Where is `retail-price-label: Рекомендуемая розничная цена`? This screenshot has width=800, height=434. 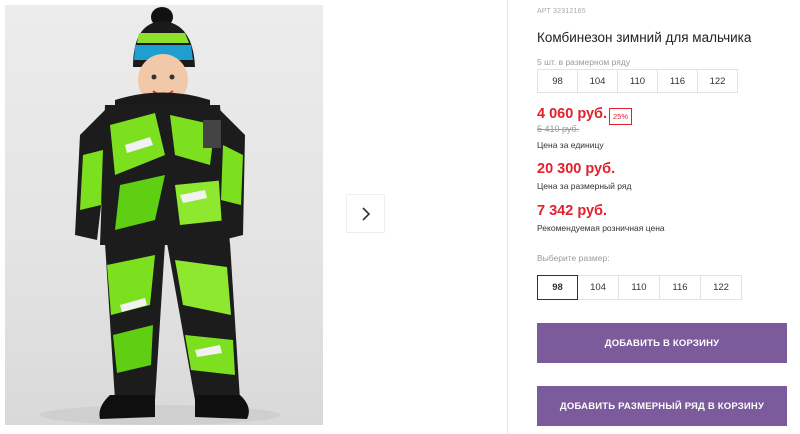
retail-price-label: Рекомендуемая розничная цена is located at coordinates (601, 228).